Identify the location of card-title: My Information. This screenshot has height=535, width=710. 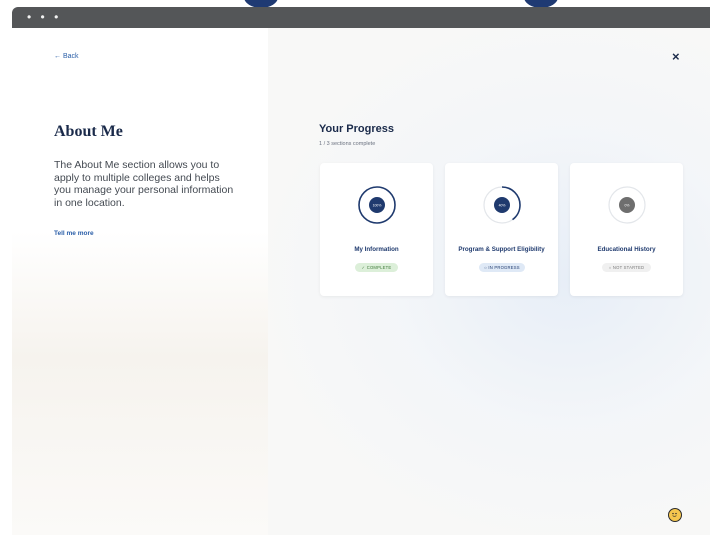
(376, 249).